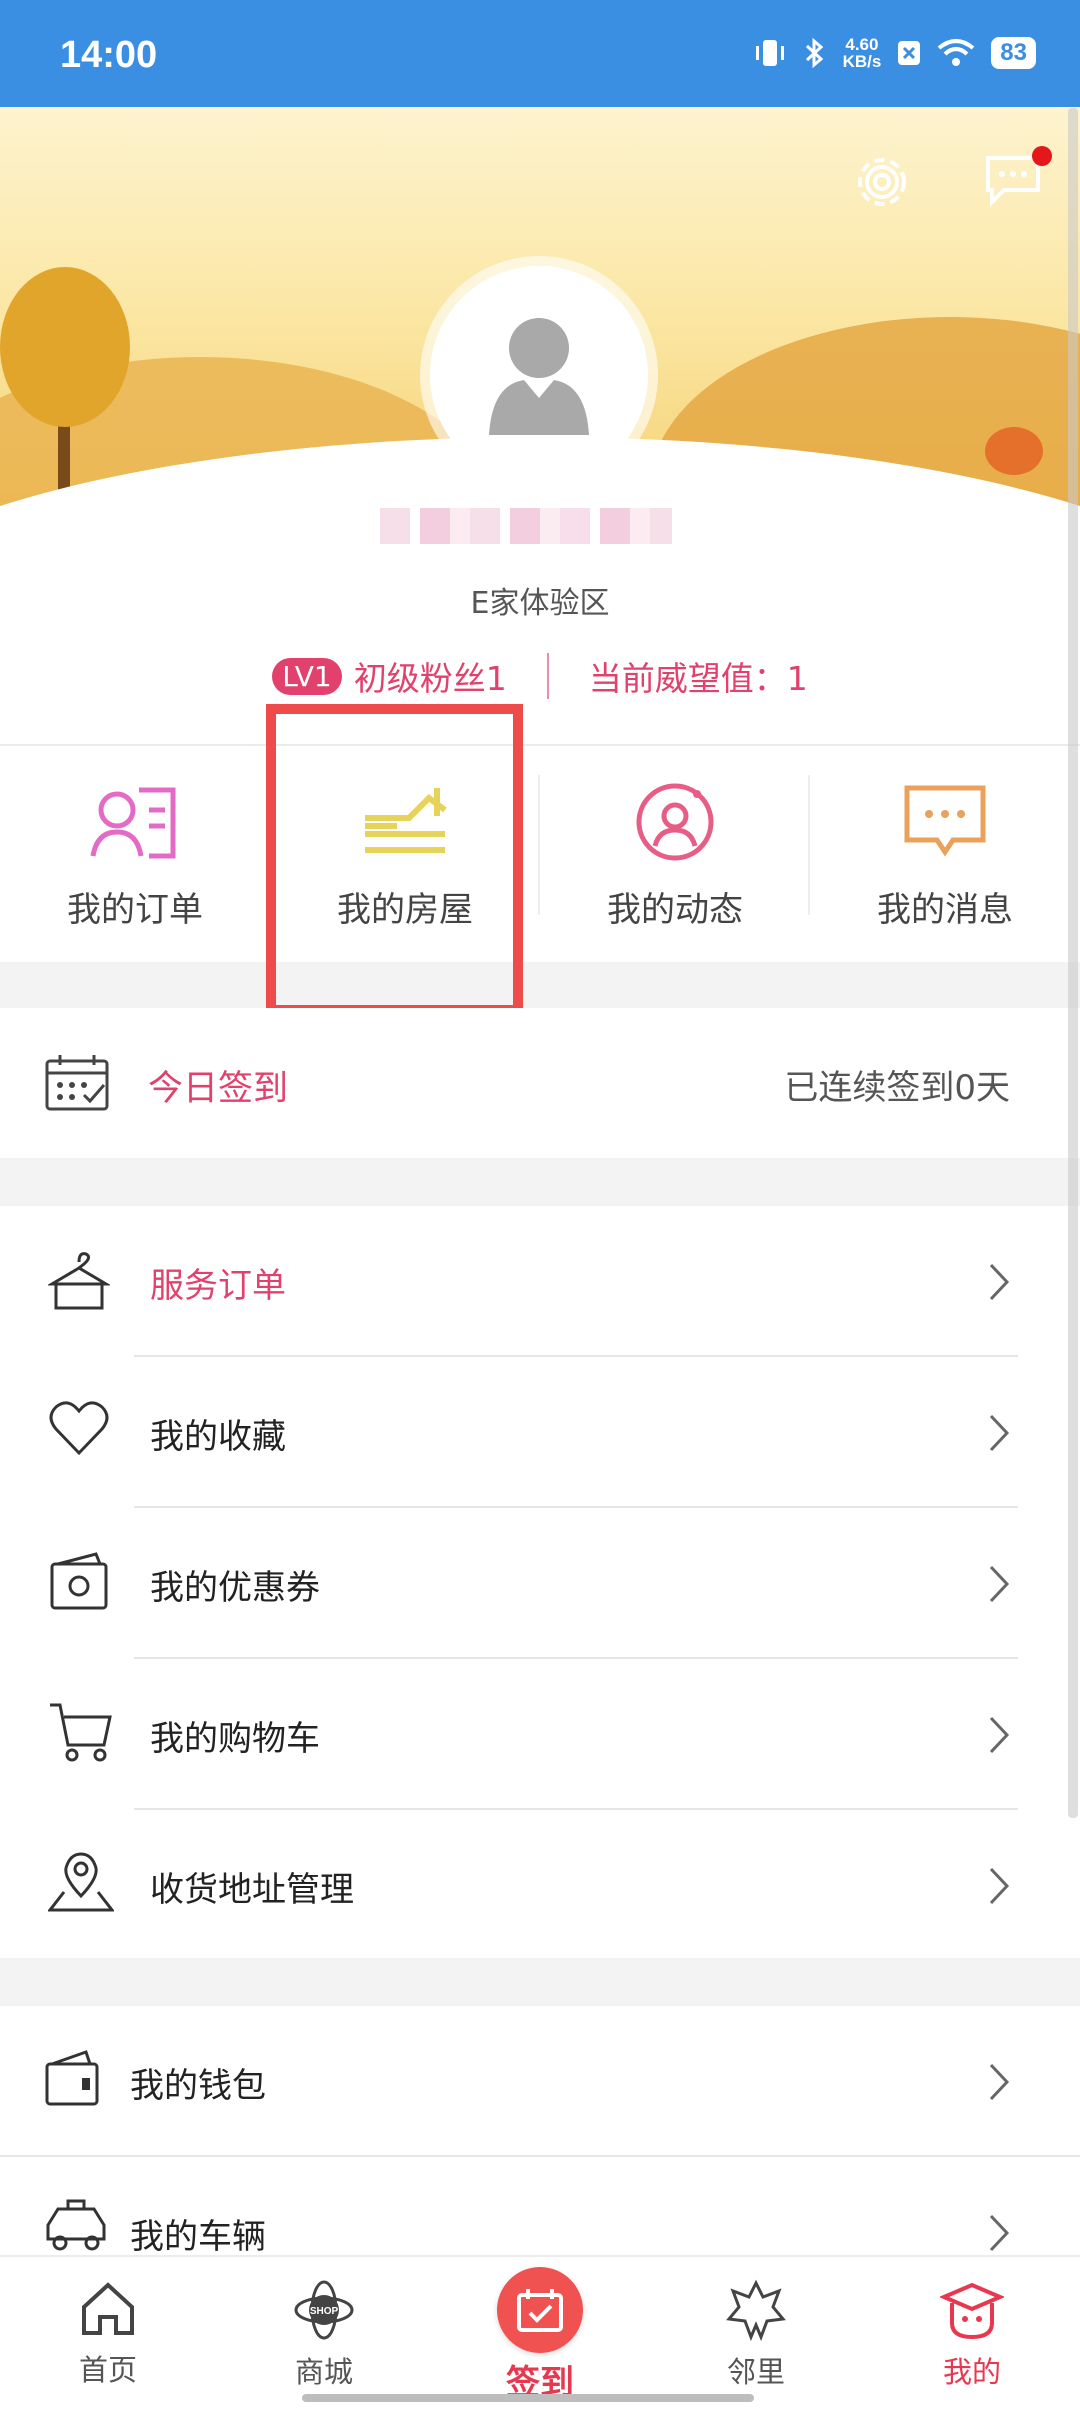 The image size is (1080, 2410). What do you see at coordinates (540, 603) in the screenshot?
I see `community-name: E家体验区` at bounding box center [540, 603].